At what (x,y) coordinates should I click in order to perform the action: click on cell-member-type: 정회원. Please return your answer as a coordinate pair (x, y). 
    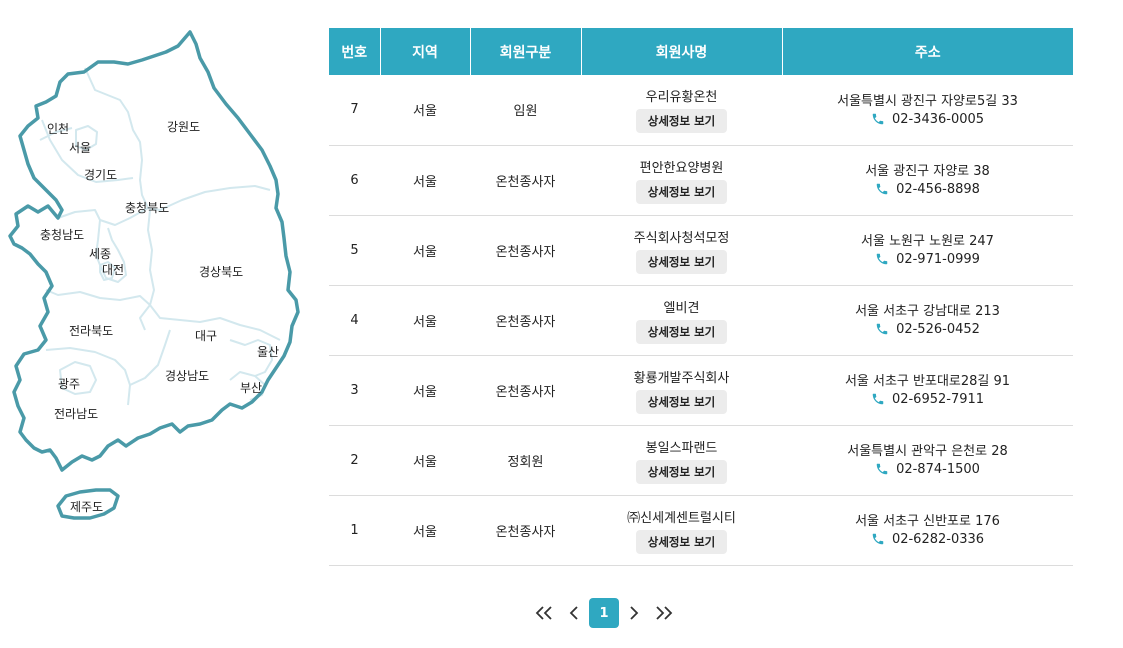
    Looking at the image, I should click on (525, 460).